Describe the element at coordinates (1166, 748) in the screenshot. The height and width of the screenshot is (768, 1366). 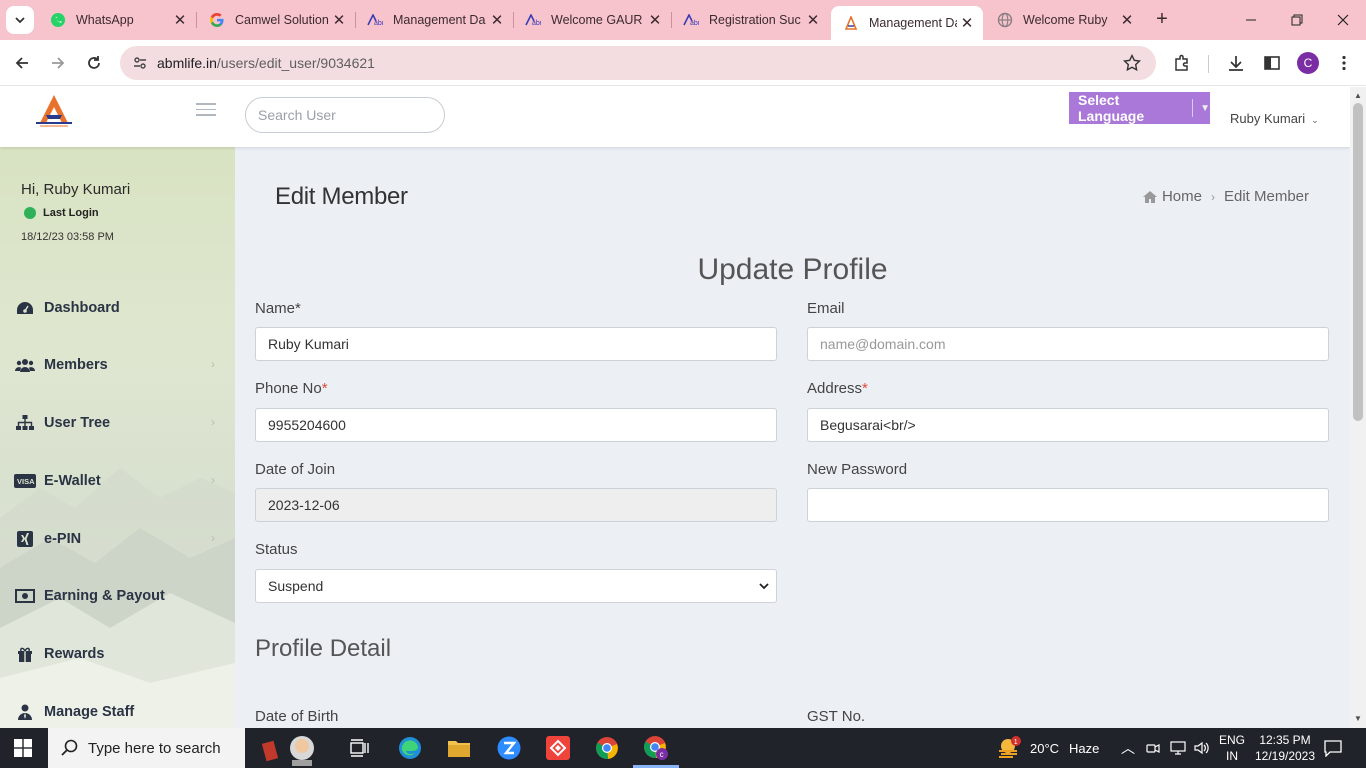
I see `tray-icons: ︿` at that location.